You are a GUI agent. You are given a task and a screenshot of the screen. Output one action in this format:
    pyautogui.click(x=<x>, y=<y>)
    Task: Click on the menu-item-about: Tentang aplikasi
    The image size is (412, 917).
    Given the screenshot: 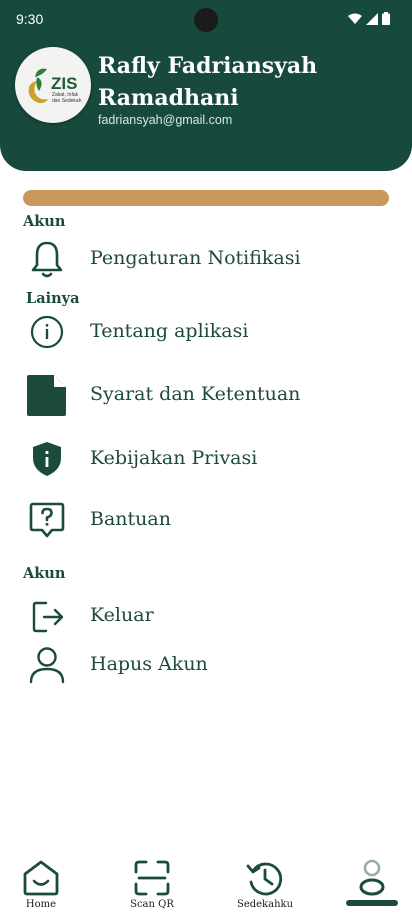 What is the action you would take?
    pyautogui.click(x=206, y=331)
    